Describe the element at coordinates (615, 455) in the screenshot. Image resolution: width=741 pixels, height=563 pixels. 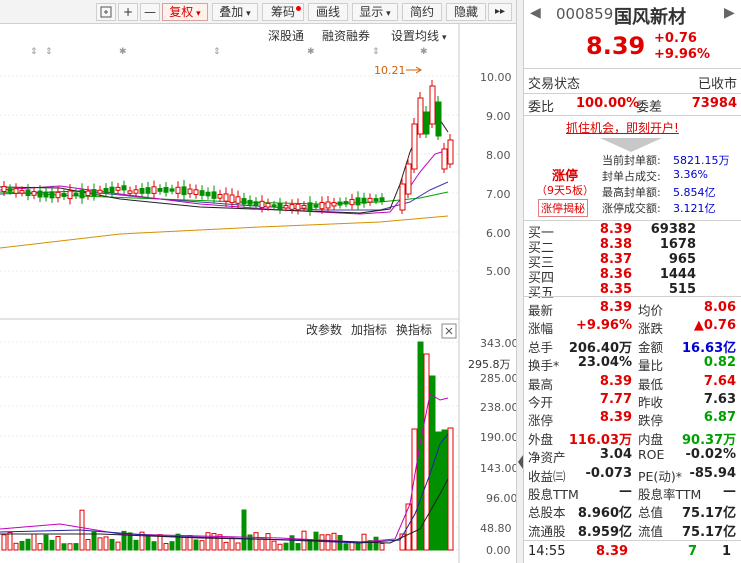
I see `stat-value: 3.04` at that location.